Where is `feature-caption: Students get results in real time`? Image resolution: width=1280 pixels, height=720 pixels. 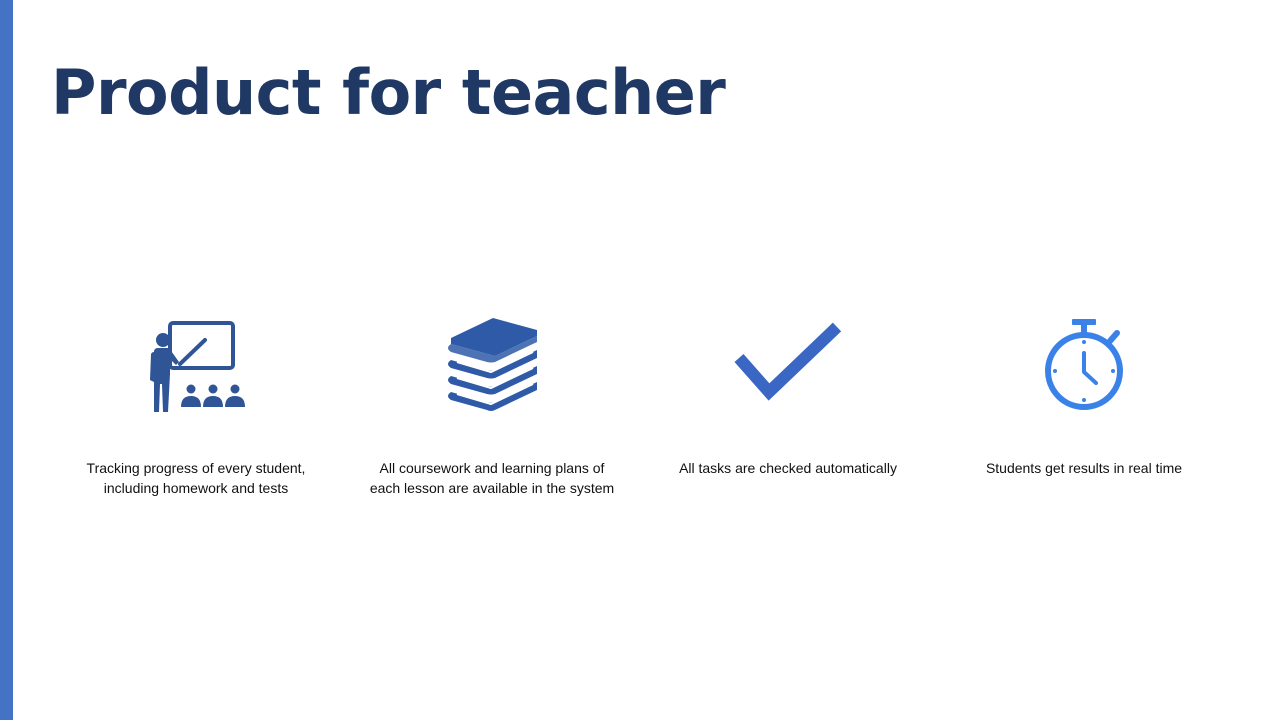 feature-caption: Students get results in real time is located at coordinates (1084, 468).